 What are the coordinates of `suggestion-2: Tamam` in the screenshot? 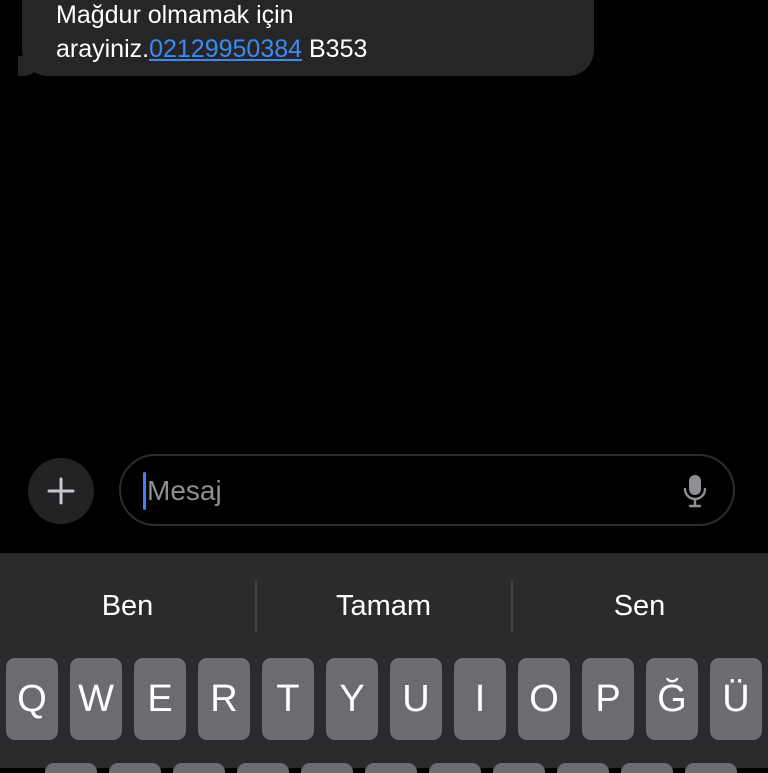 It's located at (383, 606).